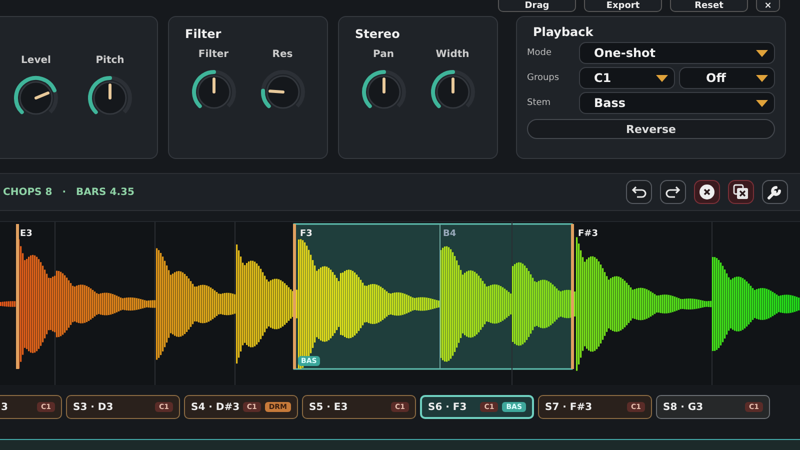  What do you see at coordinates (539, 103) in the screenshot?
I see `field-label: Stem` at bounding box center [539, 103].